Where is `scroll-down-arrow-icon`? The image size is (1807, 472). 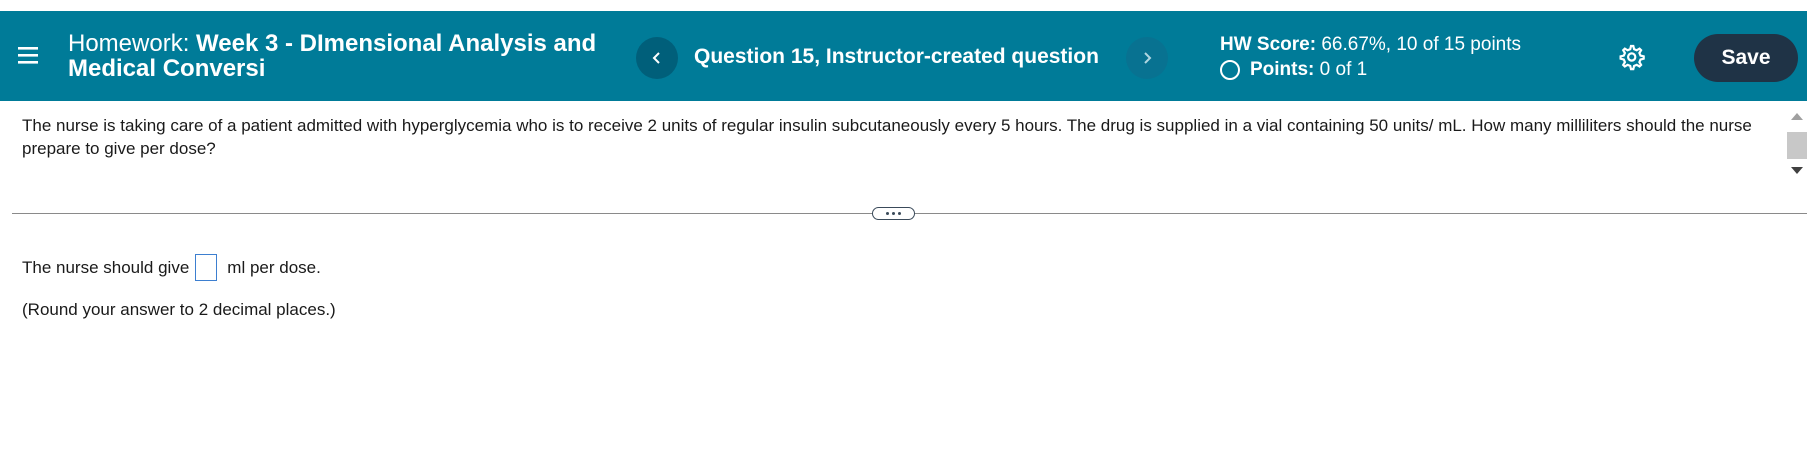 scroll-down-arrow-icon is located at coordinates (1797, 170).